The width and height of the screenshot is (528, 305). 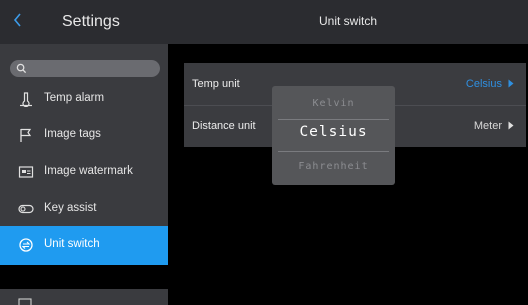 I want to click on sidebar-header: Settings, so click(x=84, y=22).